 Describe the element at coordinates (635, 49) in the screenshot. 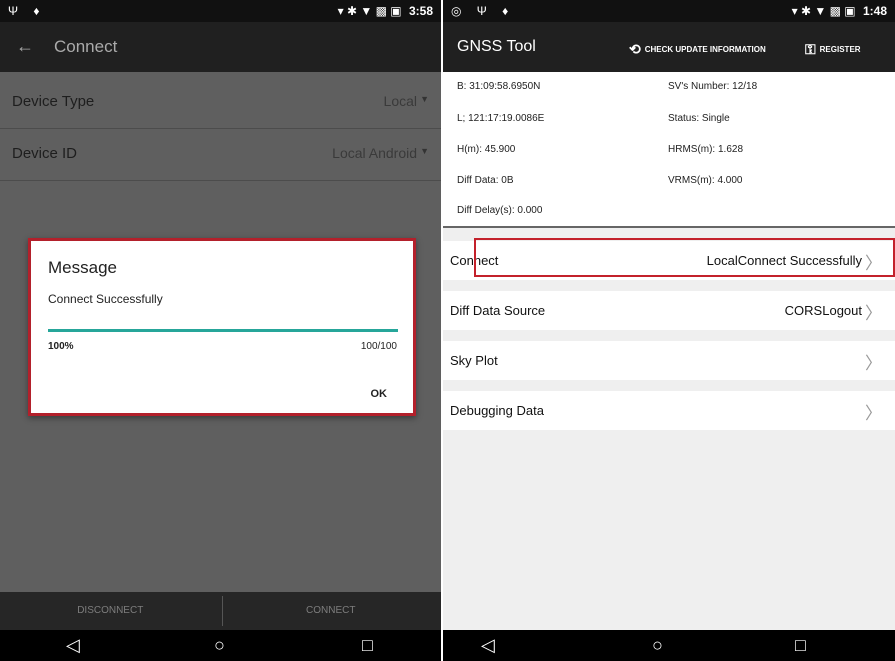

I see `history-icon: ⟲` at that location.